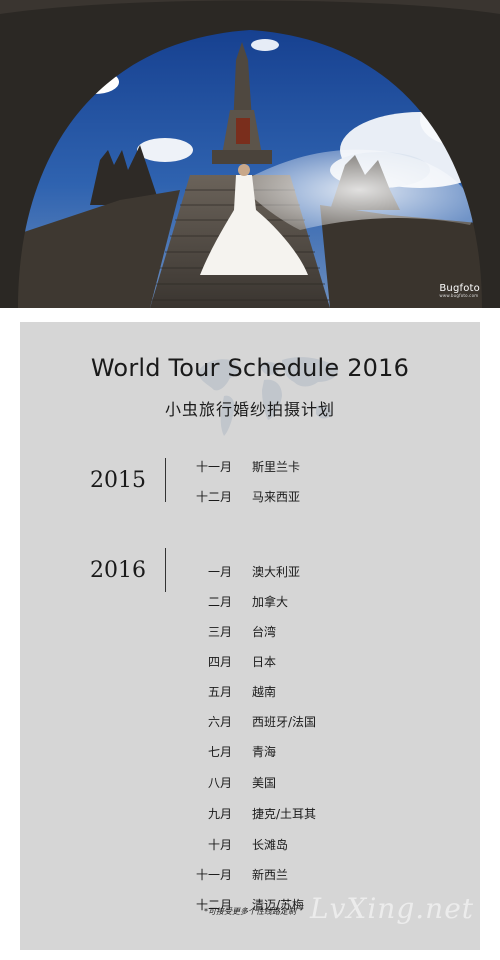 The image size is (500, 960). Describe the element at coordinates (459, 290) in the screenshot. I see `photo-brand-watermark: Bugfoto www.bugfoto.com` at that location.